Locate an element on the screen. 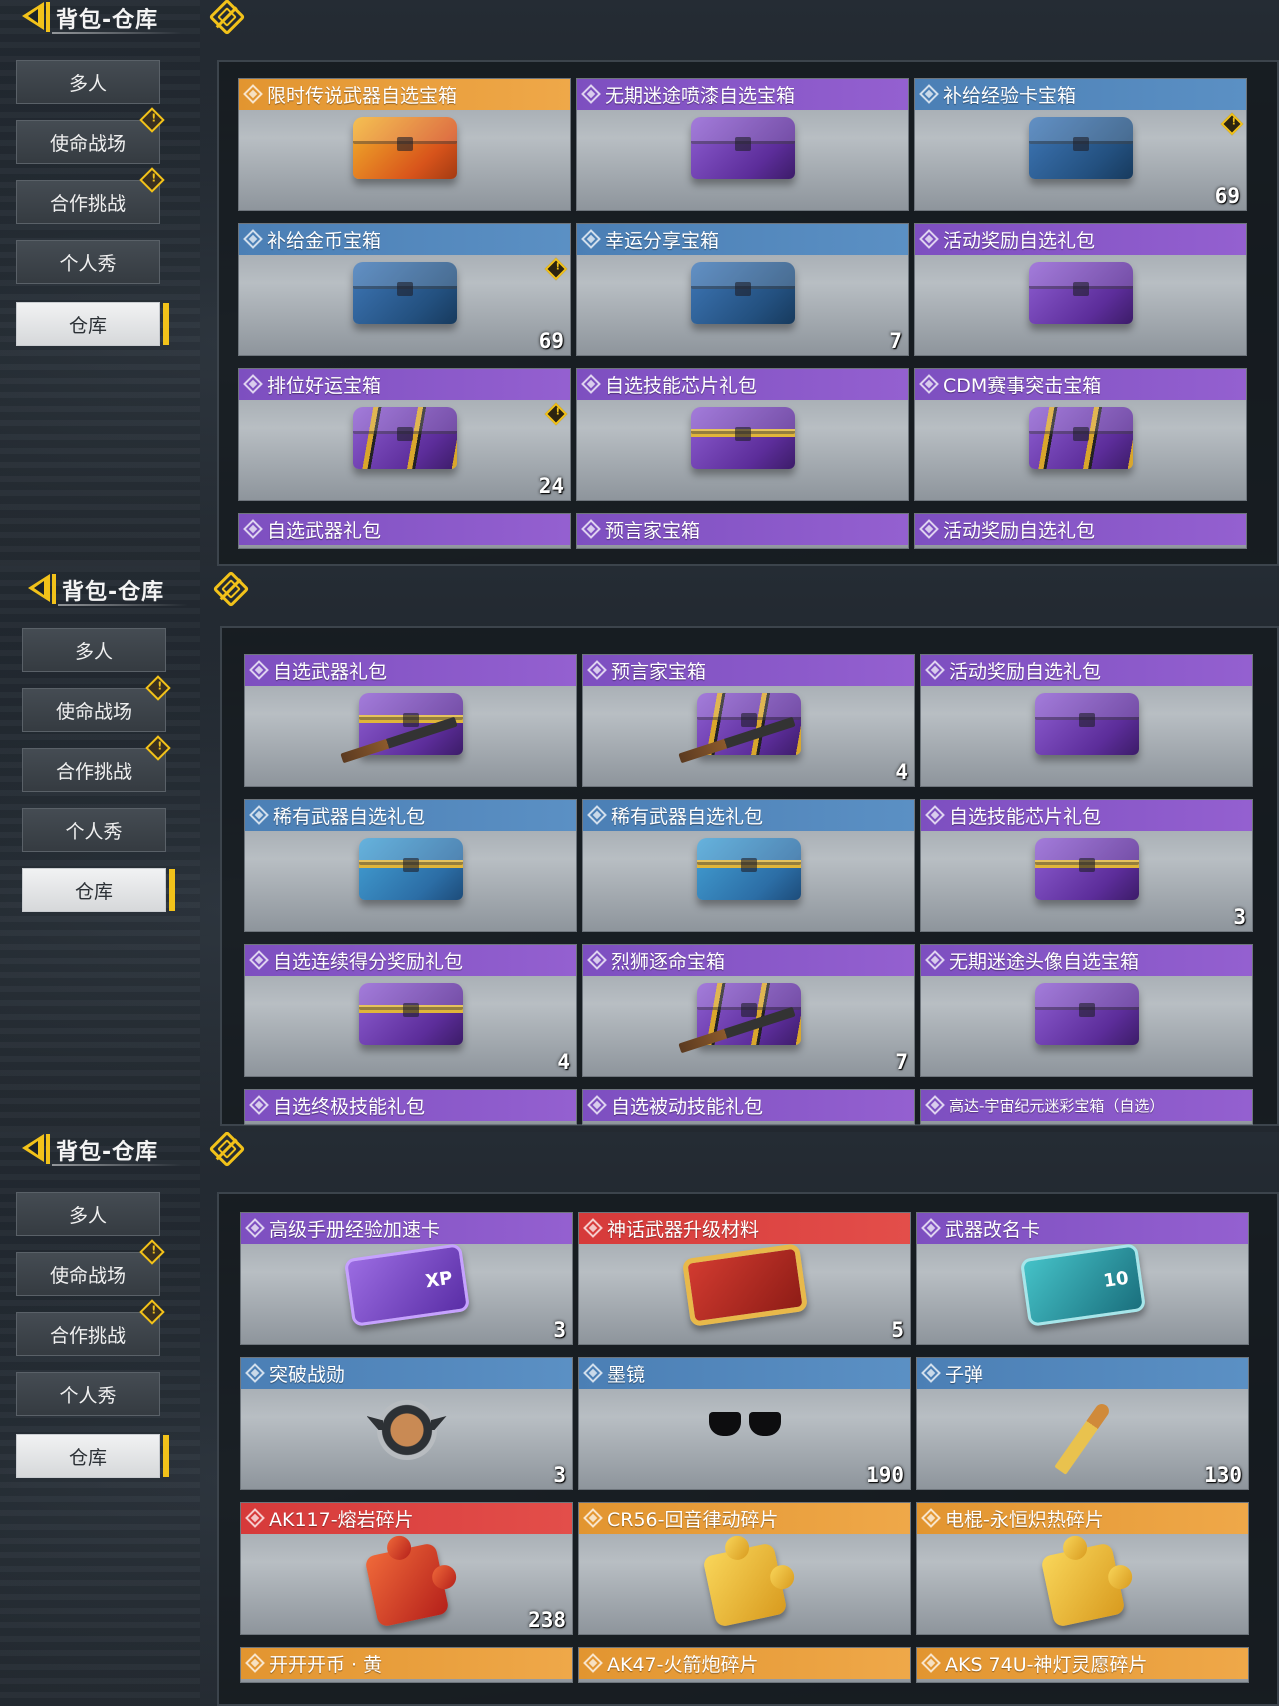 Image resolution: width=1279 pixels, height=1706 pixels. inventory-item-card: AKS 74U-神灯灵愿碎片 is located at coordinates (1082, 1665).